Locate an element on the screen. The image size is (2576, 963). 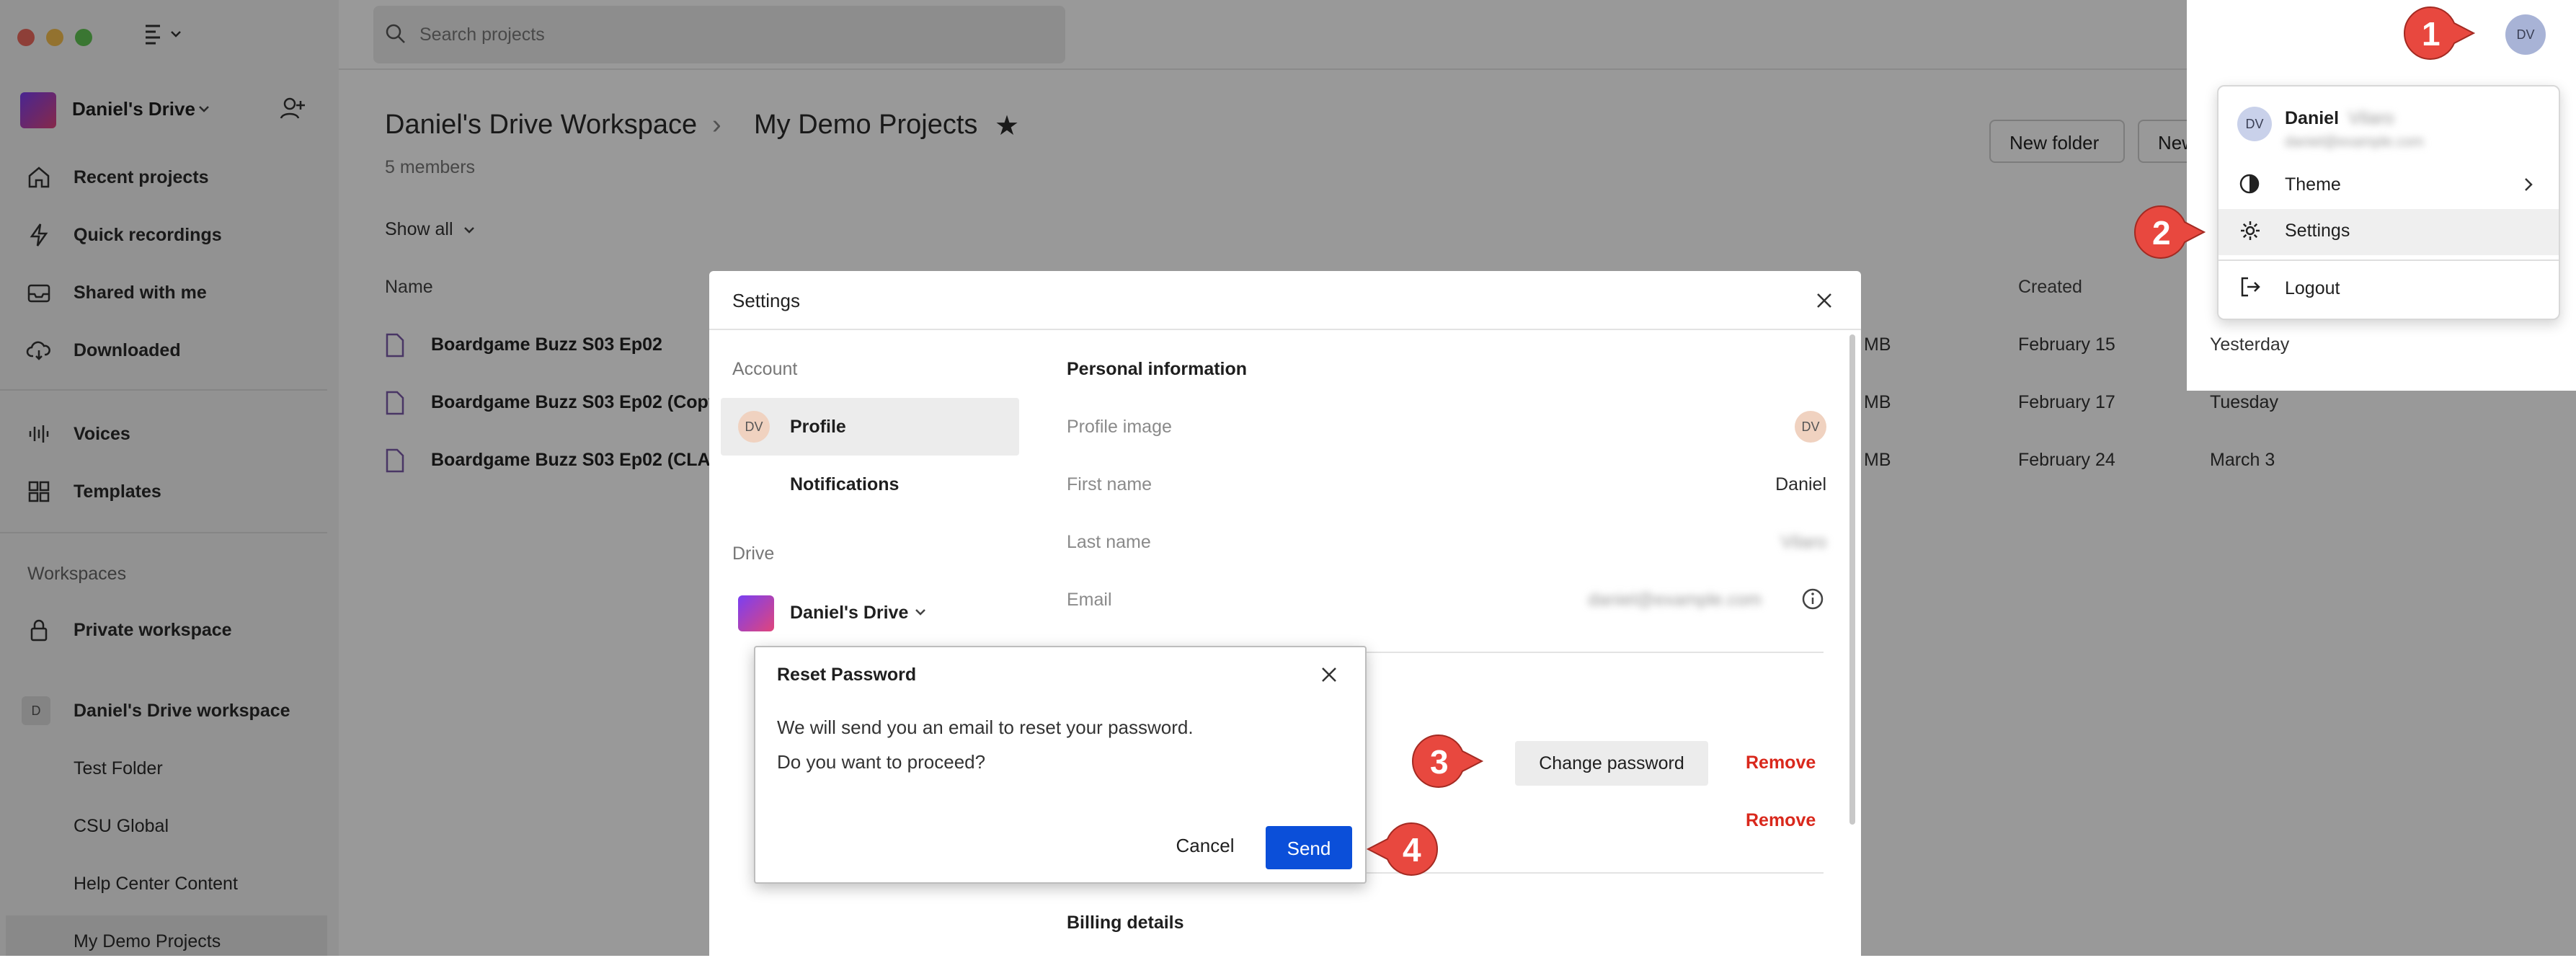
info-icon is located at coordinates (1812, 599).